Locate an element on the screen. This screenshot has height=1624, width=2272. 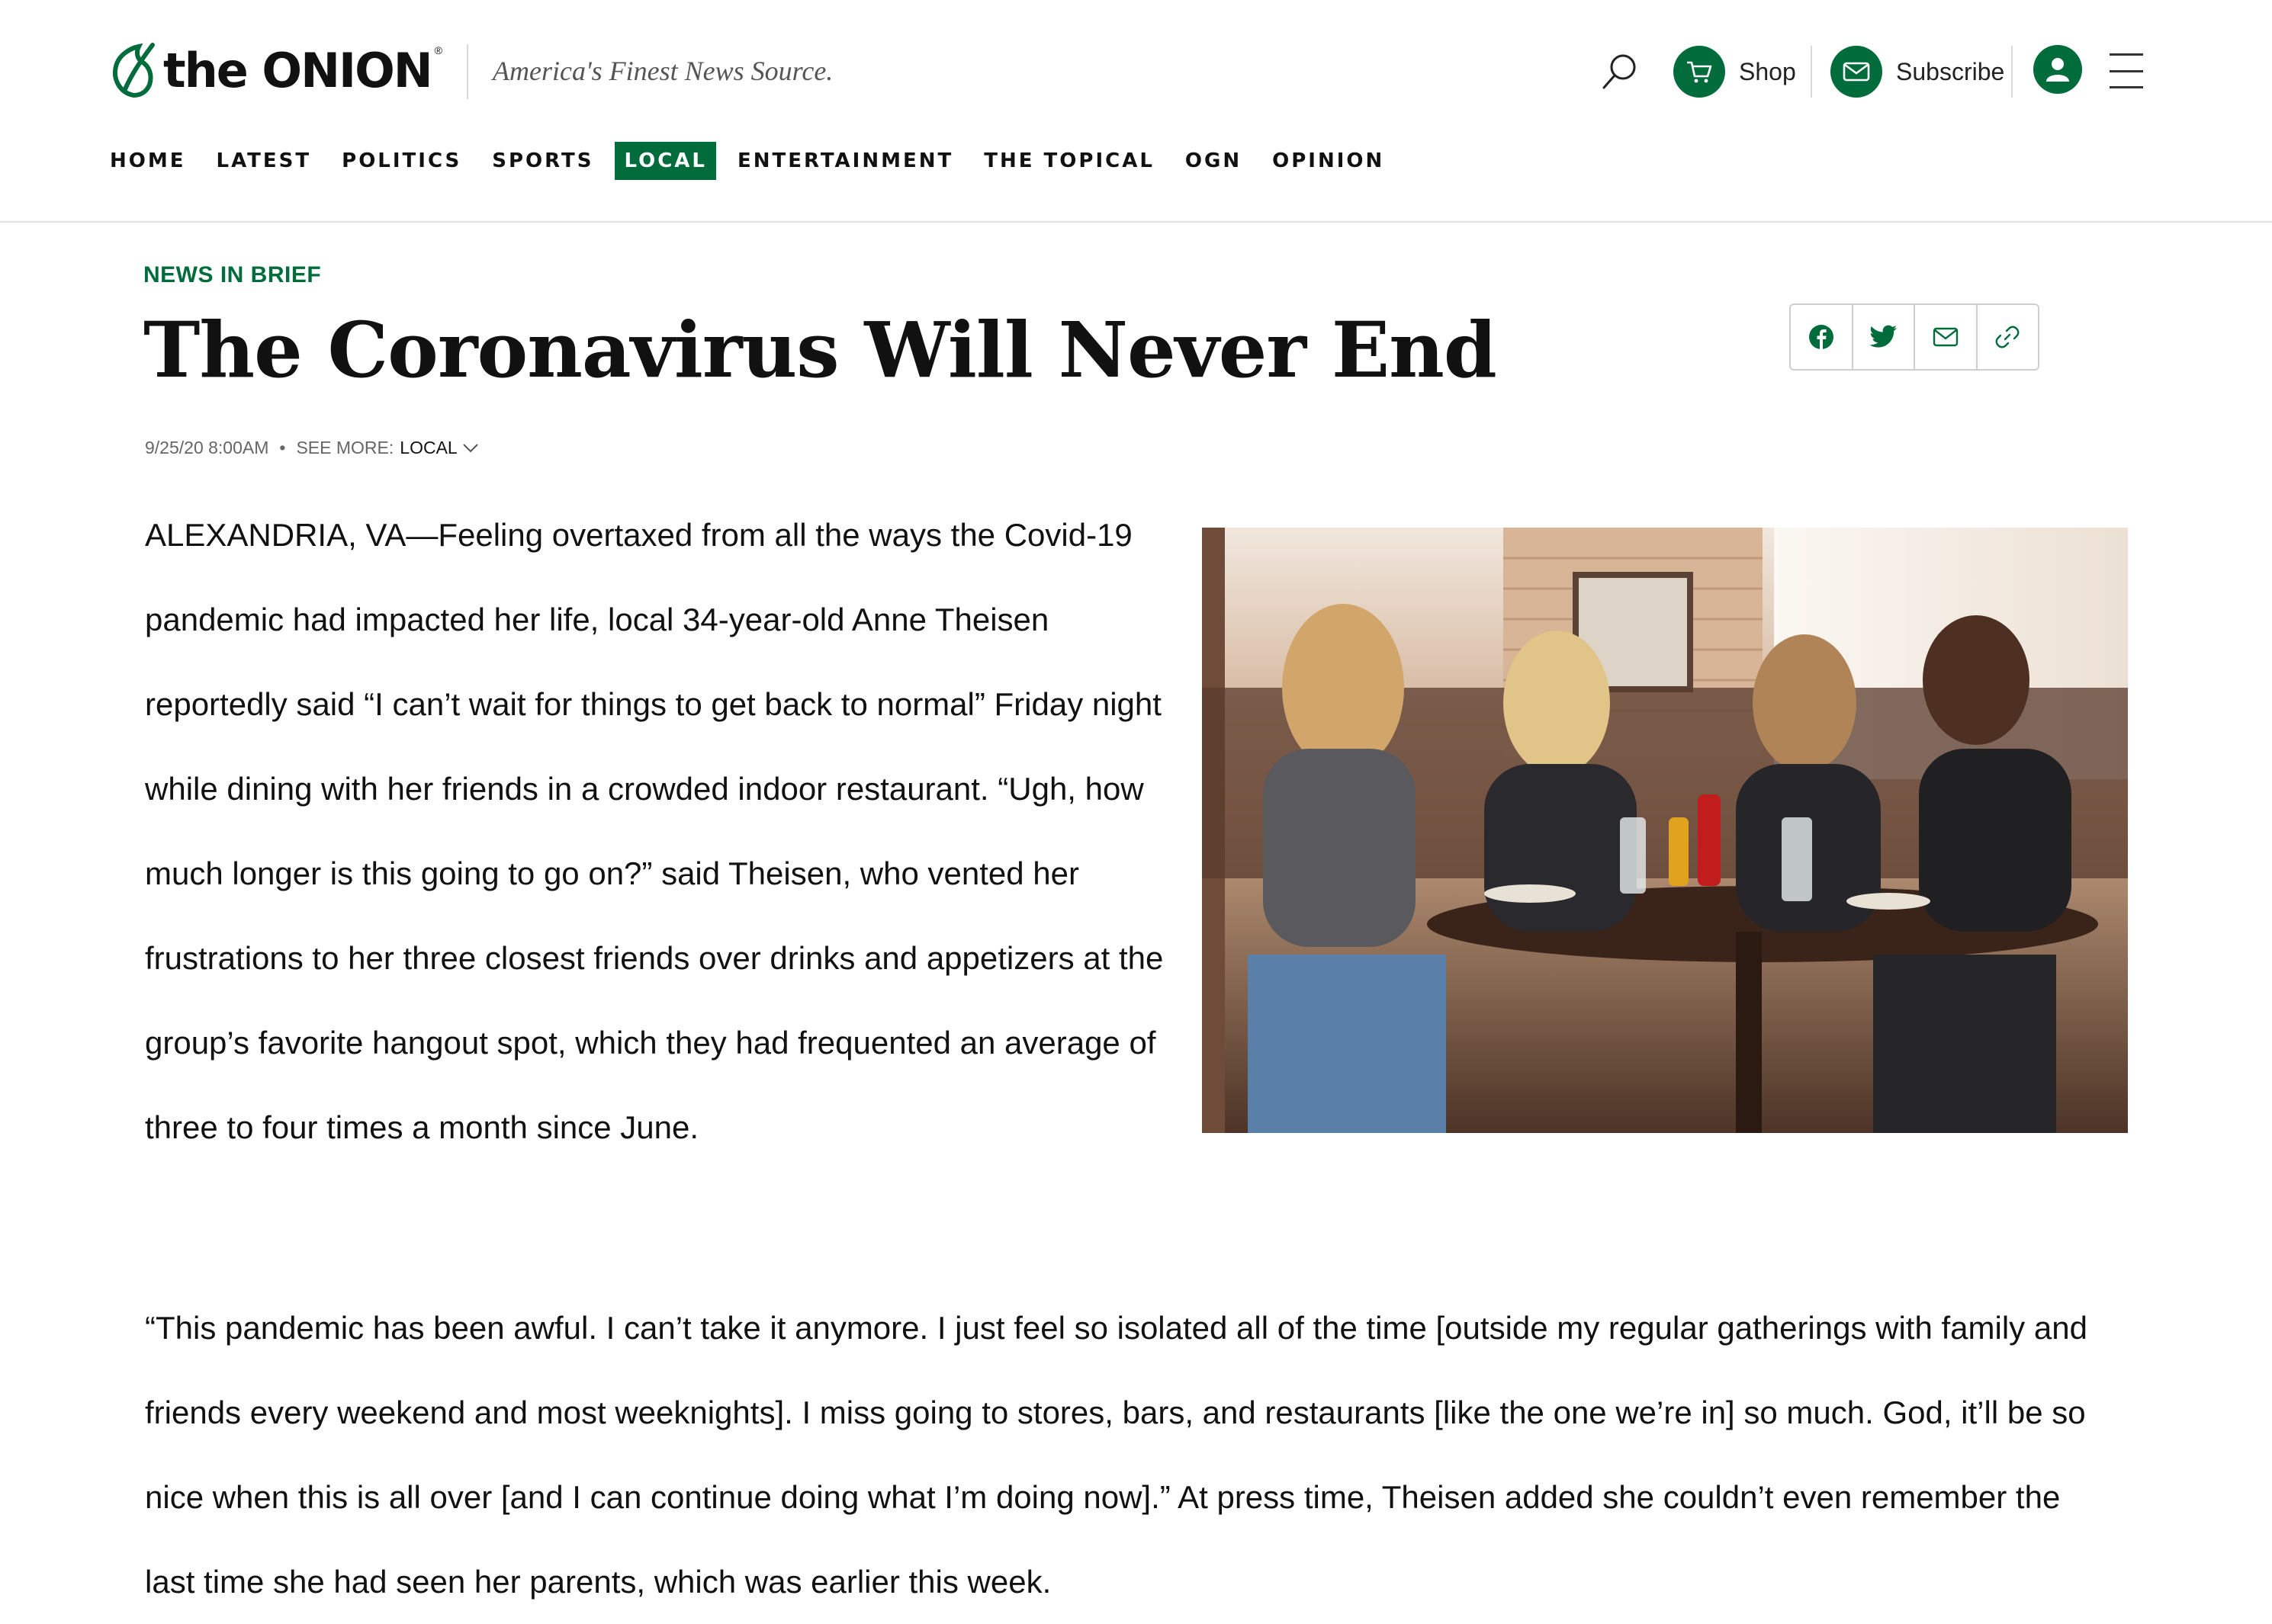
share-twitter-button is located at coordinates (1884, 337).